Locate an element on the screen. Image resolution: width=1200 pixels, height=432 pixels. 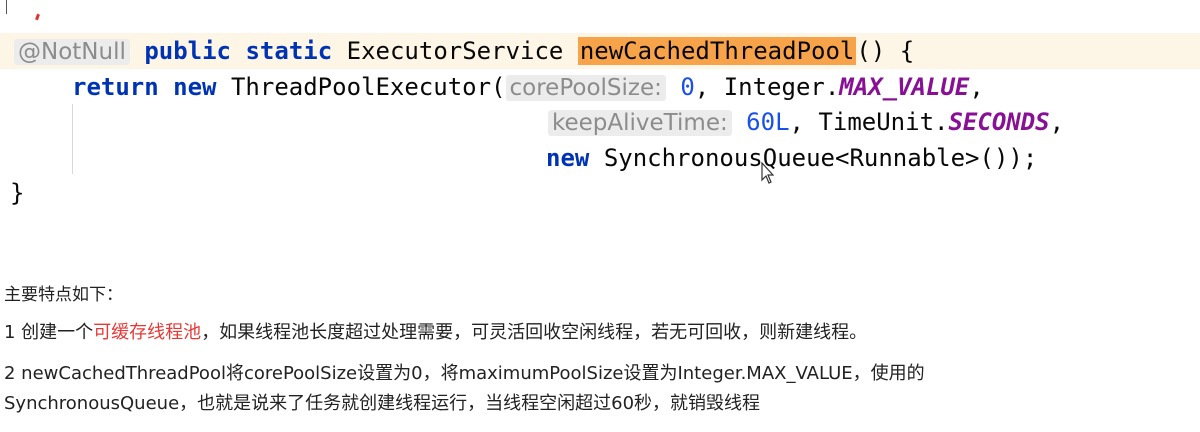
signature-tail: () { is located at coordinates (885, 51).